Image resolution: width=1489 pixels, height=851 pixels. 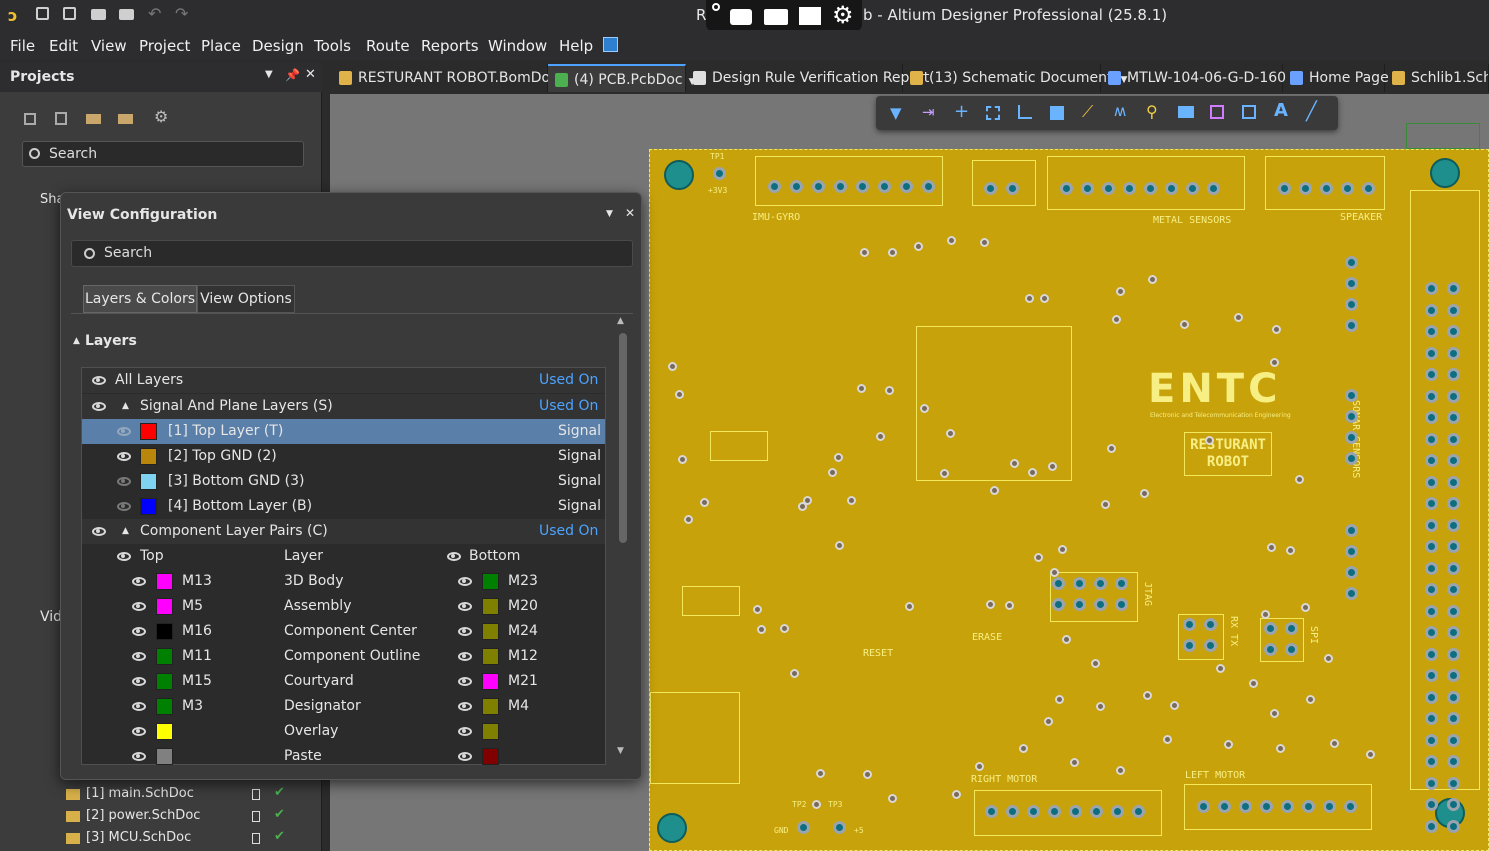 What do you see at coordinates (450, 46) in the screenshot?
I see `menu-reports: Reports` at bounding box center [450, 46].